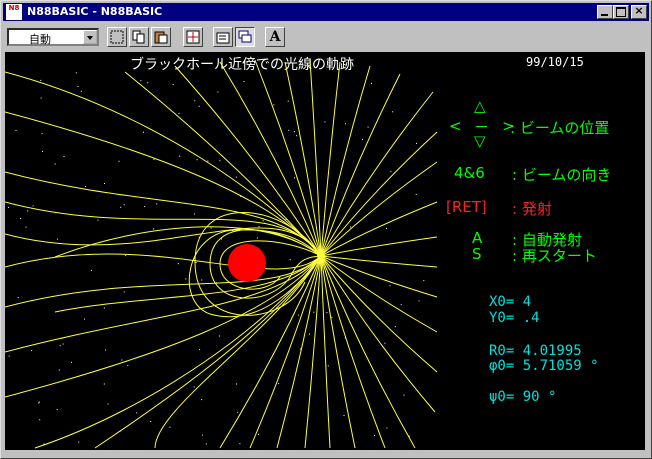 The height and width of the screenshot is (459, 652). Describe the element at coordinates (223, 37) in the screenshot. I see `properties-button` at that location.